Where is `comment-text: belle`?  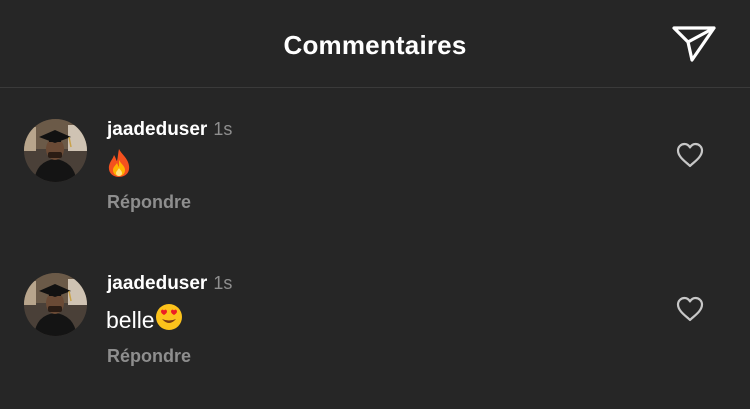 comment-text: belle is located at coordinates (144, 320).